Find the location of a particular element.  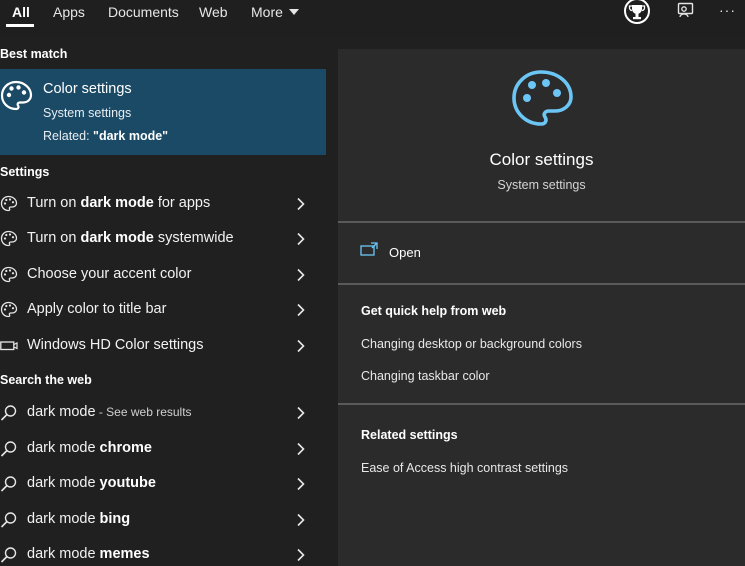

settings-item-label: Turn on dark mode for apps is located at coordinates (119, 203).